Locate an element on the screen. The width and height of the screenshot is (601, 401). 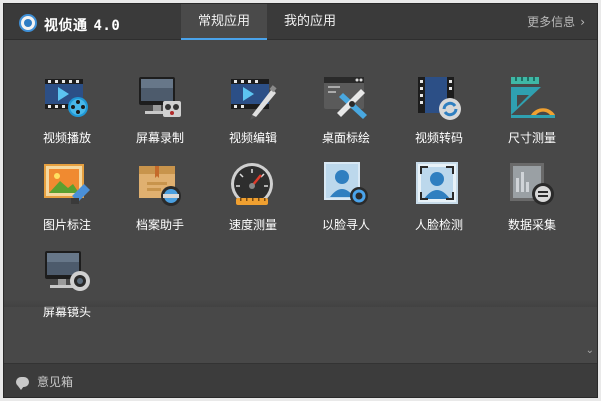
app-video-edit: 视频编辑 is located at coordinates (253, 113).